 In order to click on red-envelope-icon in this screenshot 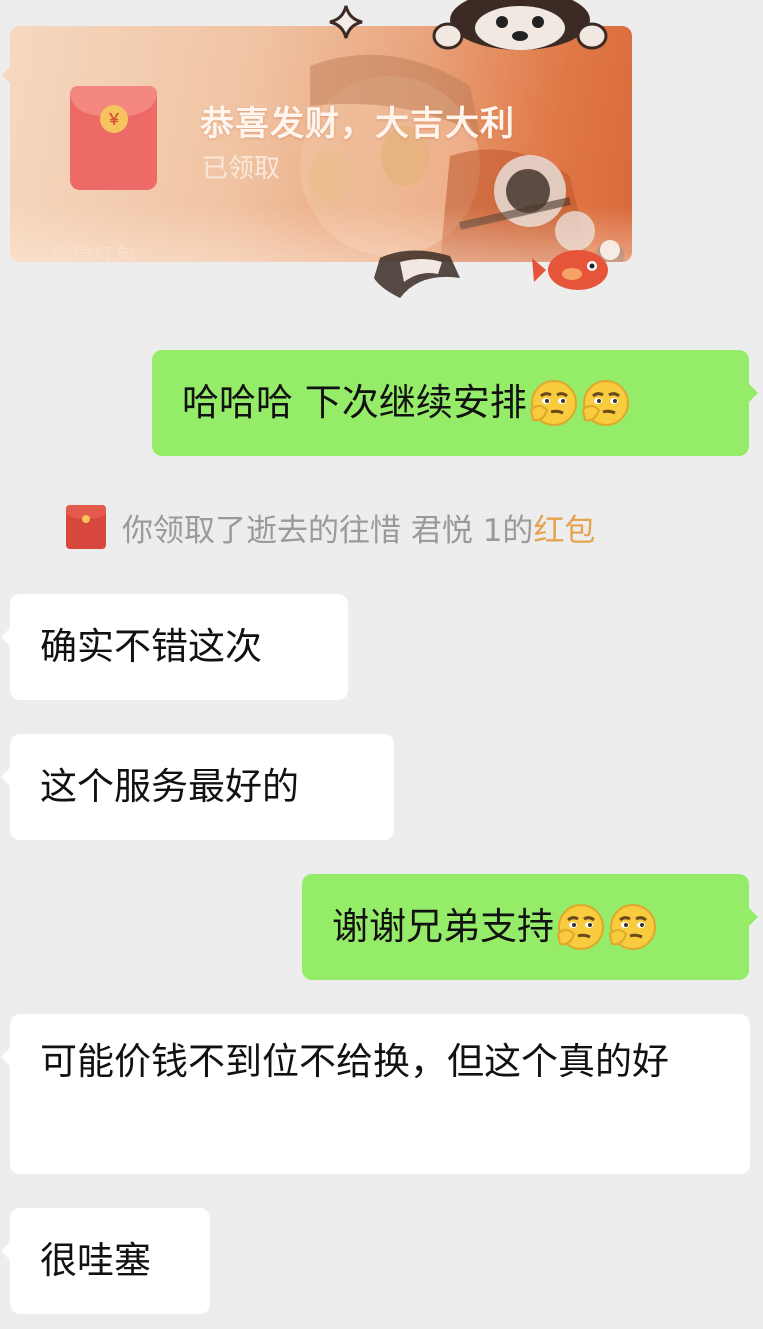, I will do `click(86, 527)`.